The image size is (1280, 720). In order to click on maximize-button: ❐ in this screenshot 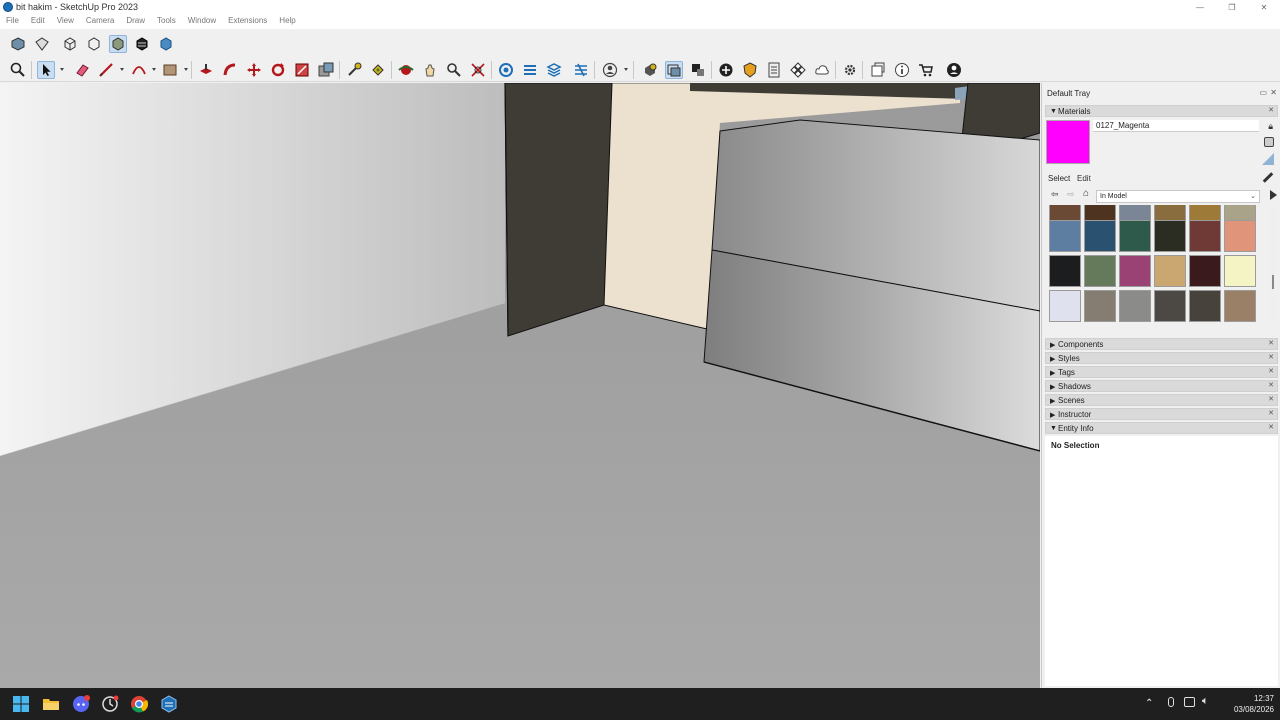, I will do `click(1232, 7)`.